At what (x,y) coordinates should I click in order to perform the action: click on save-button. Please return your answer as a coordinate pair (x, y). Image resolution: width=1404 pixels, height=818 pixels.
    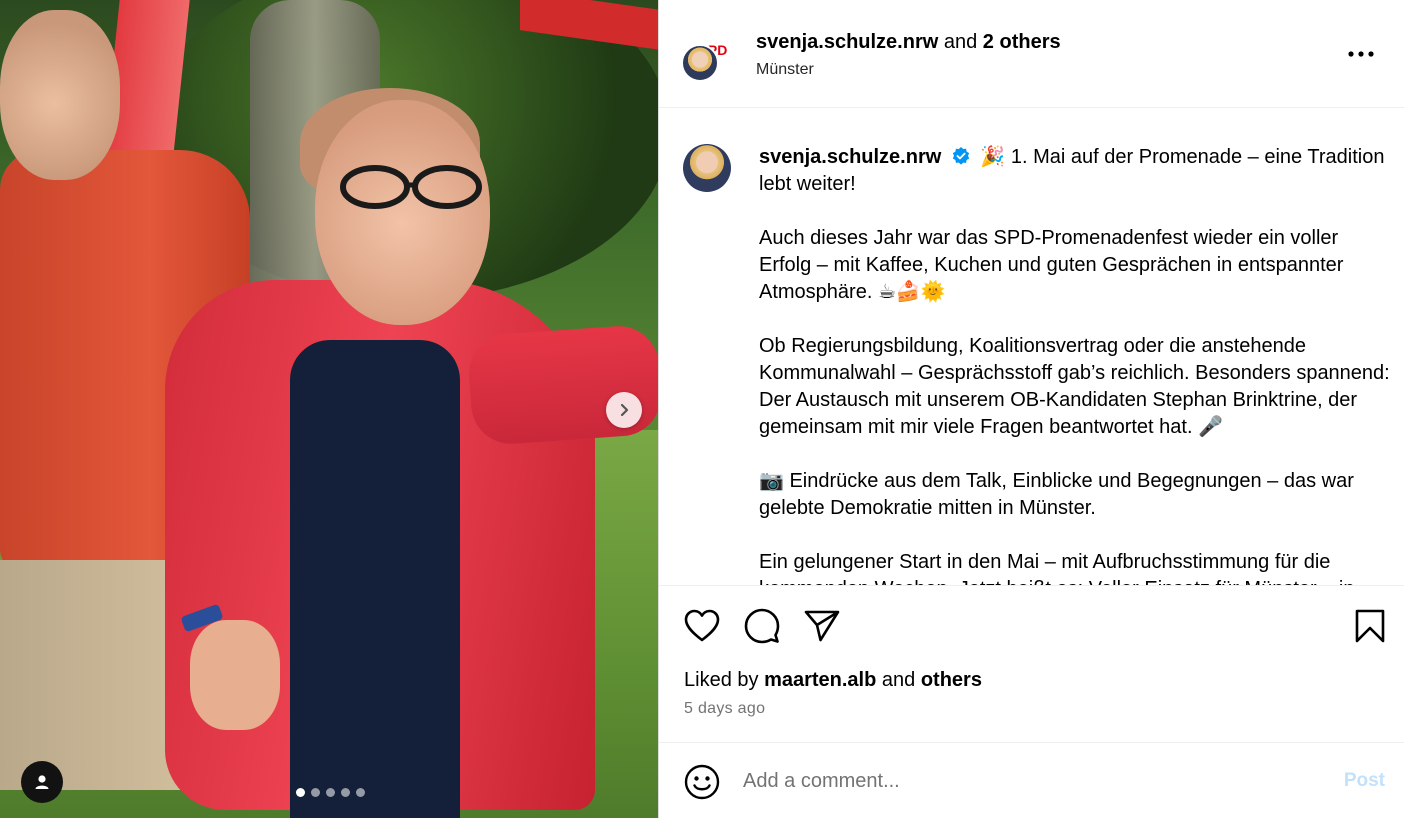
    Looking at the image, I should click on (1370, 626).